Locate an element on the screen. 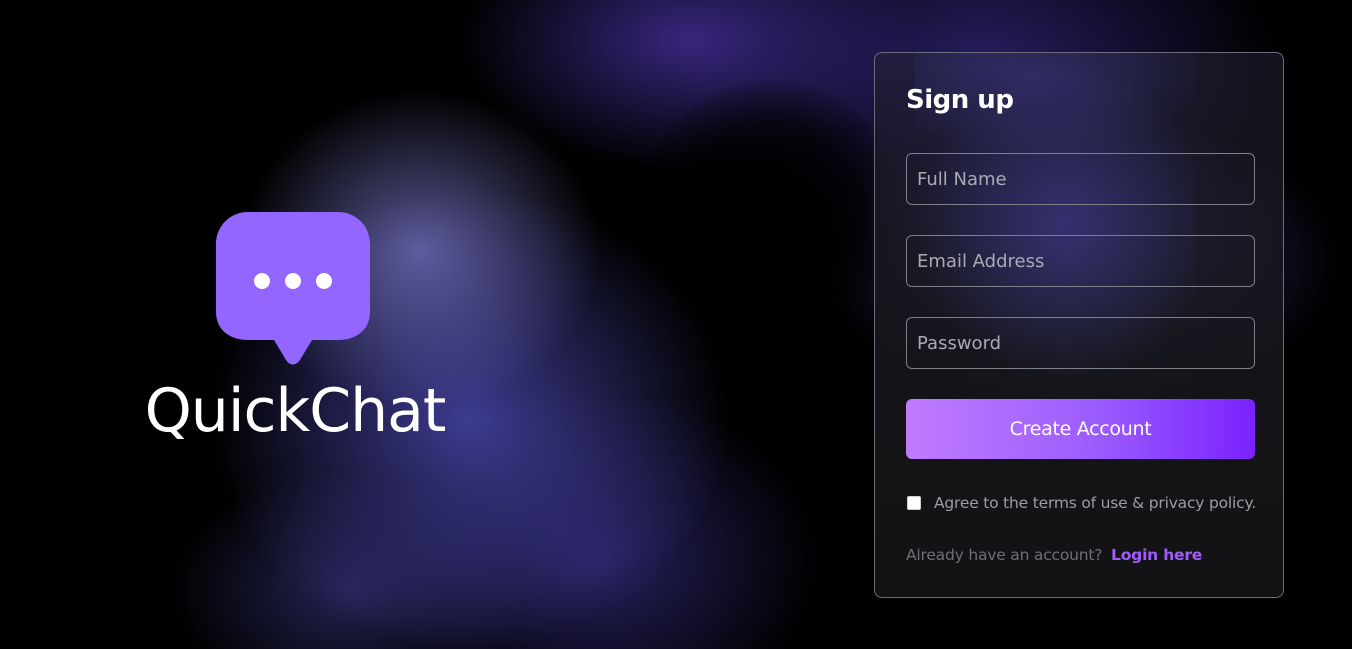  login-link: Login here is located at coordinates (1156, 555).